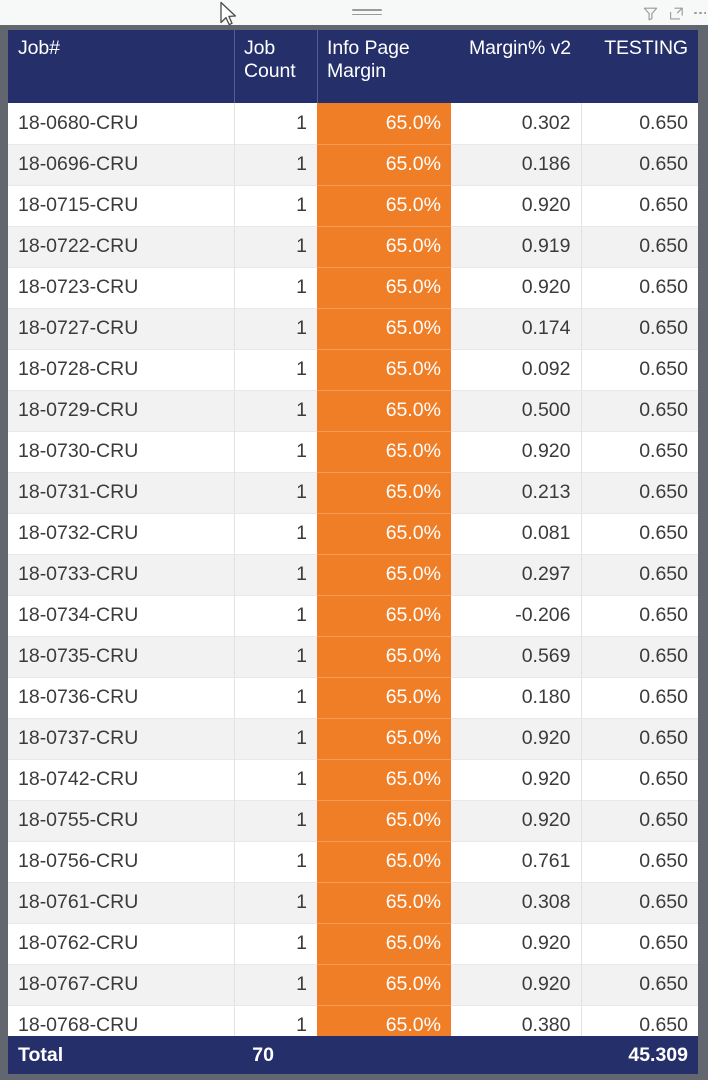 This screenshot has width=708, height=1080. What do you see at coordinates (121, 370) in the screenshot?
I see `cell-job: 18-0728-CRU` at bounding box center [121, 370].